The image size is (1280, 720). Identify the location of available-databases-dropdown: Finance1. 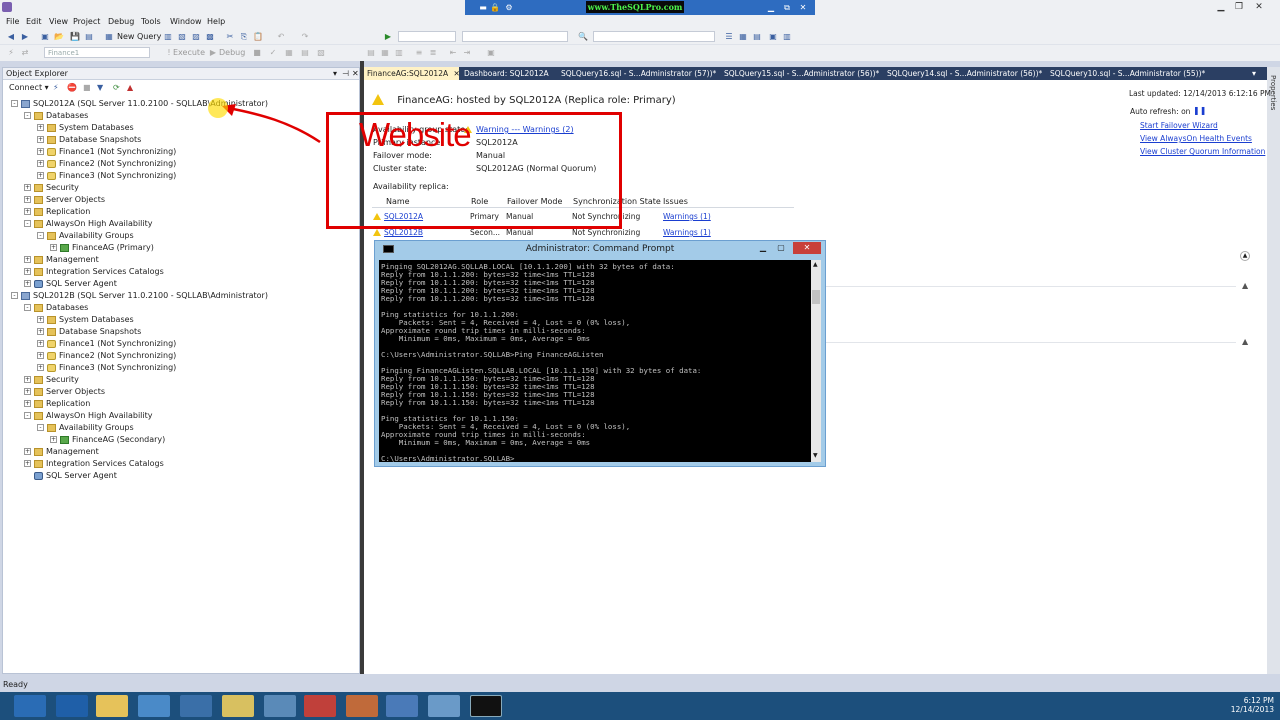
(97, 52).